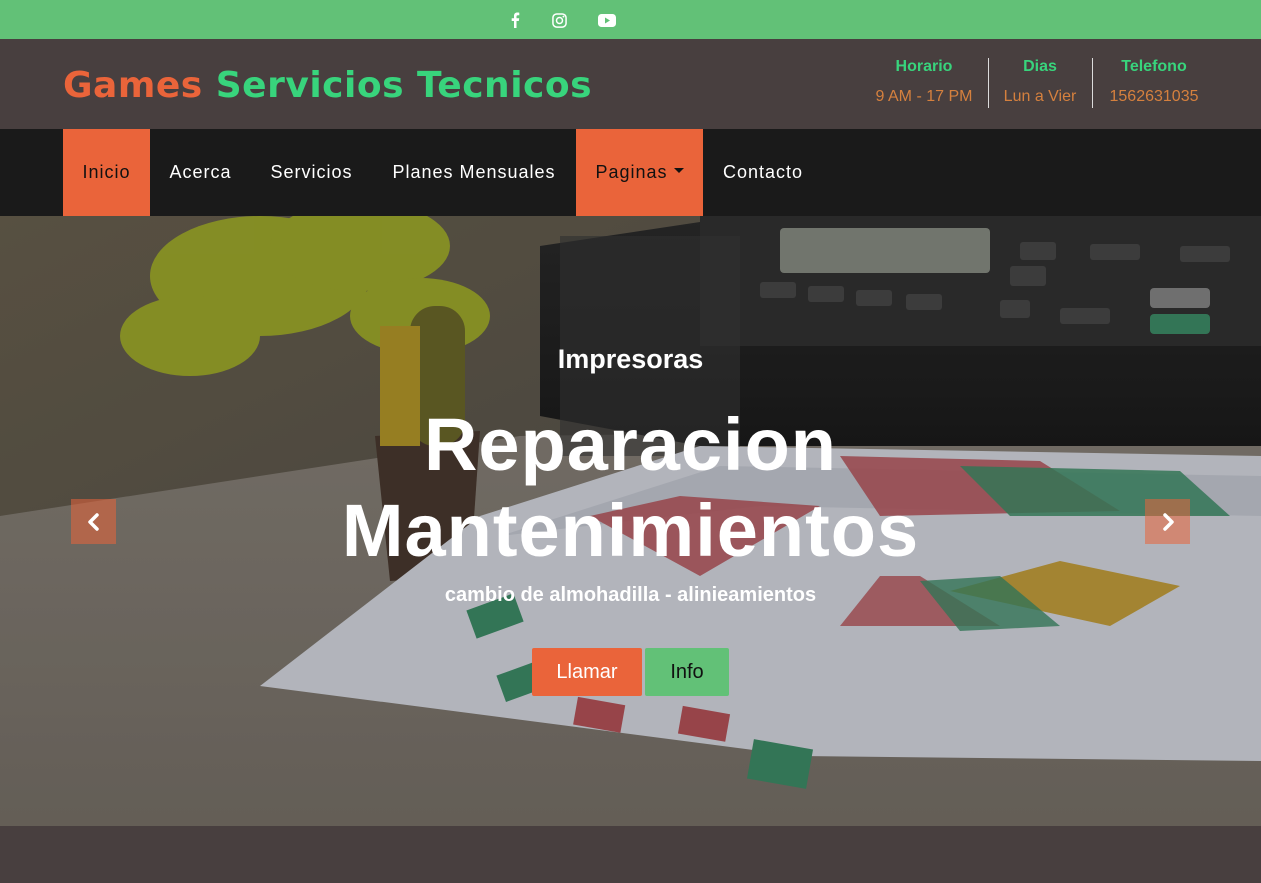 Image resolution: width=1261 pixels, height=883 pixels. I want to click on nav-item-paginas-dropdown: Paginas, so click(639, 172).